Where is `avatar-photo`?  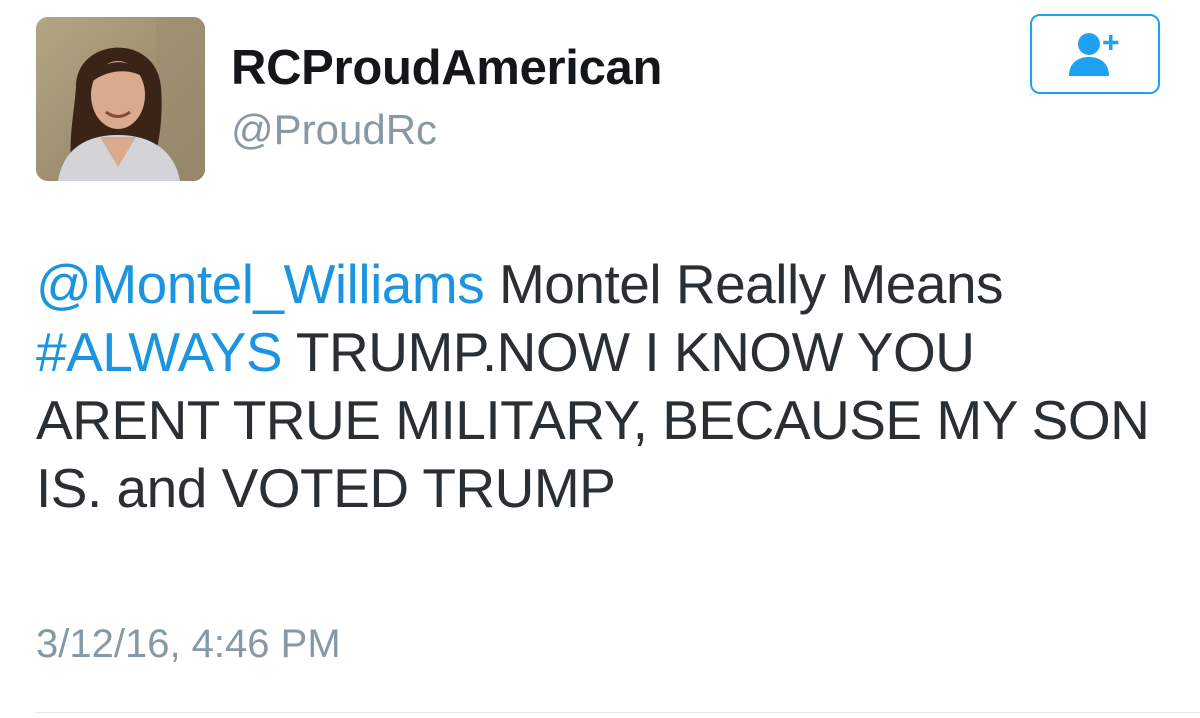
avatar-photo is located at coordinates (120, 99).